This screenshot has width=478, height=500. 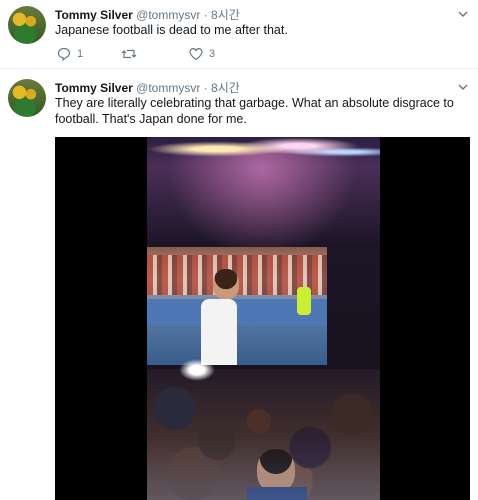 What do you see at coordinates (129, 54) in the screenshot?
I see `retweet-icon` at bounding box center [129, 54].